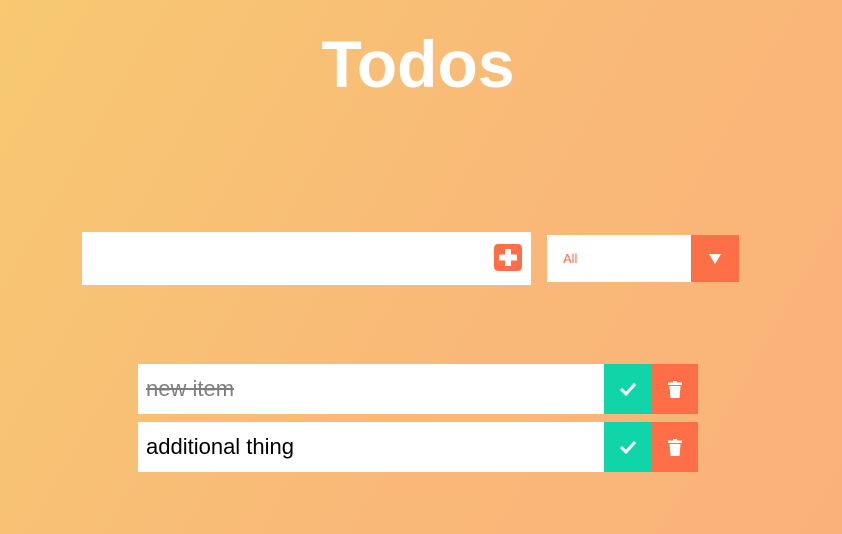 This screenshot has height=534, width=842. Describe the element at coordinates (418, 389) in the screenshot. I see `todo-item: new item` at that location.